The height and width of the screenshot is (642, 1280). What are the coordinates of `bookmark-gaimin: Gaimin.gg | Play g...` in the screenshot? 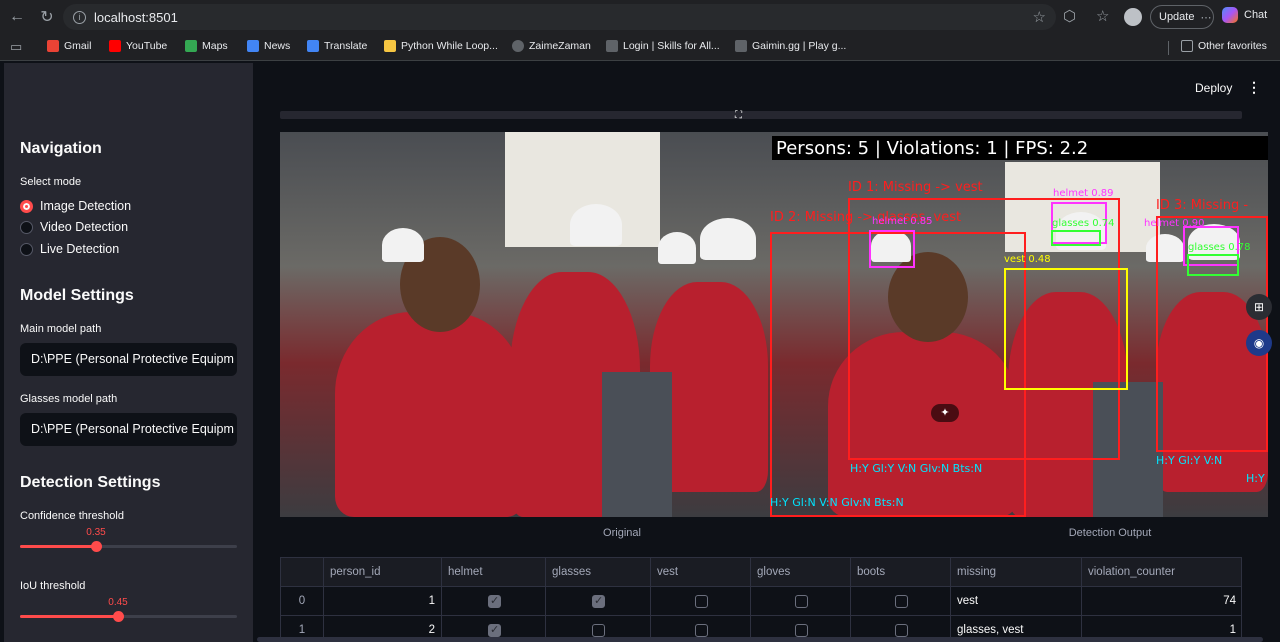 It's located at (790, 46).